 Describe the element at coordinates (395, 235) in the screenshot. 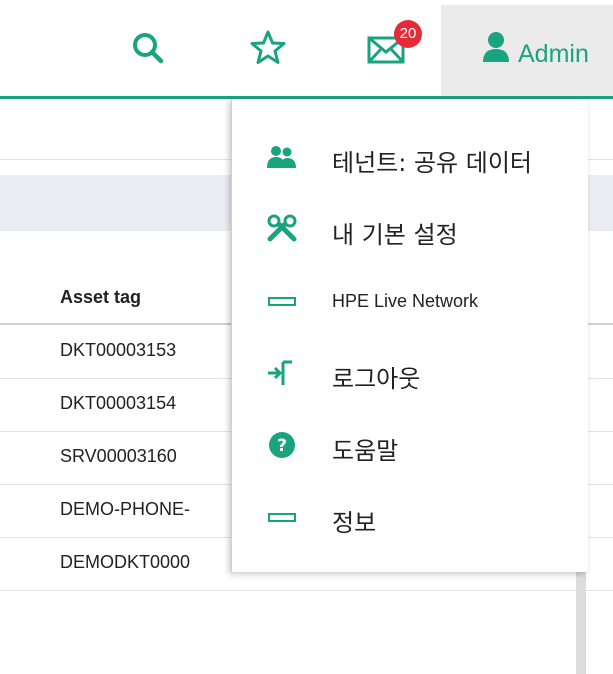

I see `menu-item-label: 내 기본 설정` at that location.